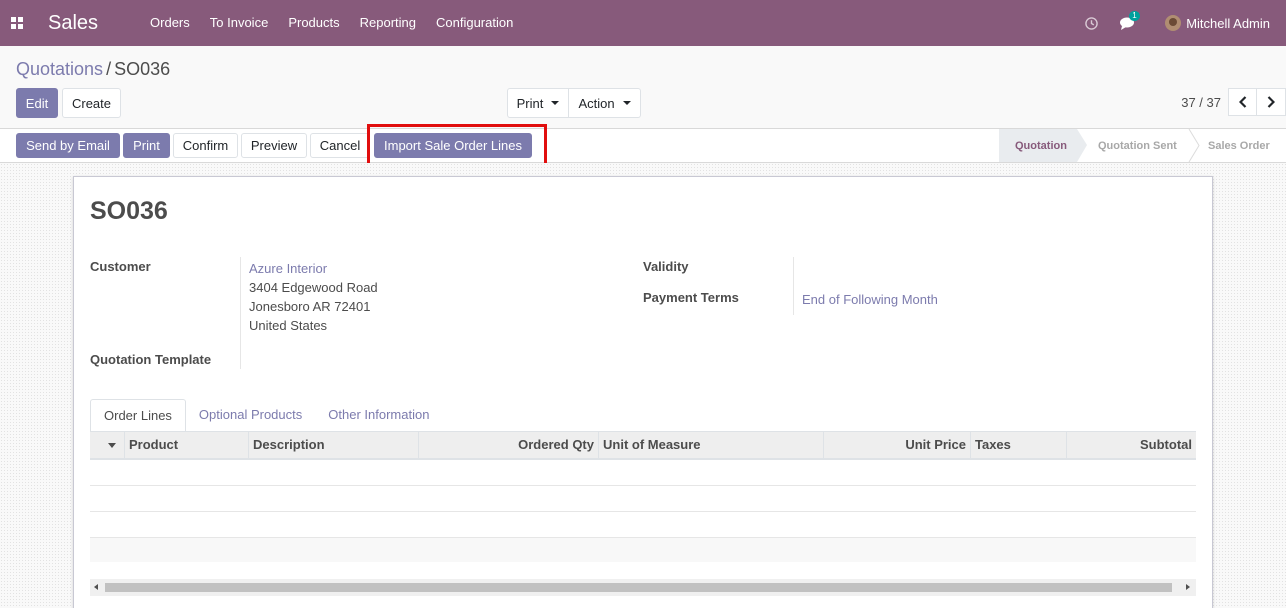 Image resolution: width=1286 pixels, height=608 pixels. I want to click on column-unit-of-measure: Unit of Measure, so click(710, 445).